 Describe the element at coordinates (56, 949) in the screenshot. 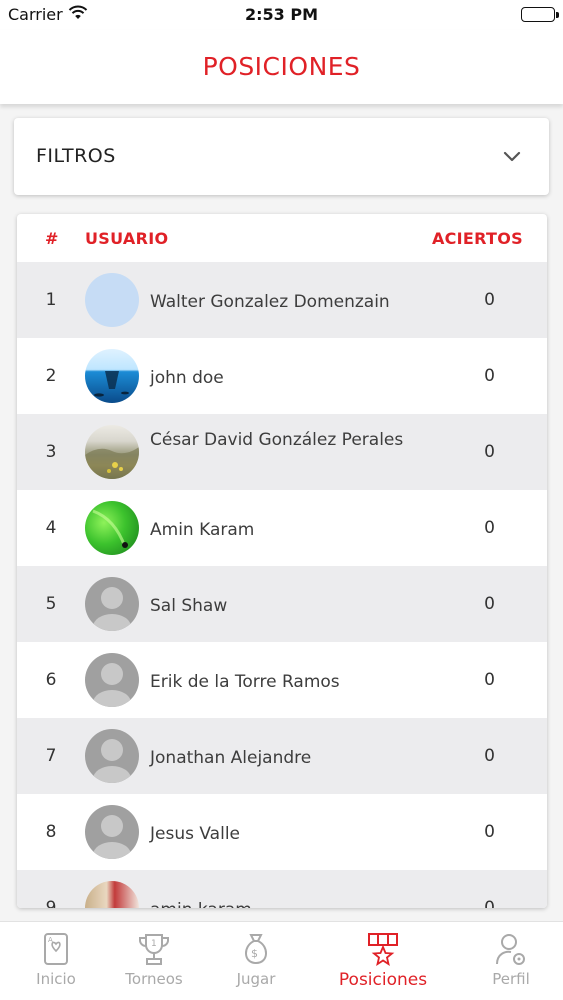

I see `card-icon: A` at that location.